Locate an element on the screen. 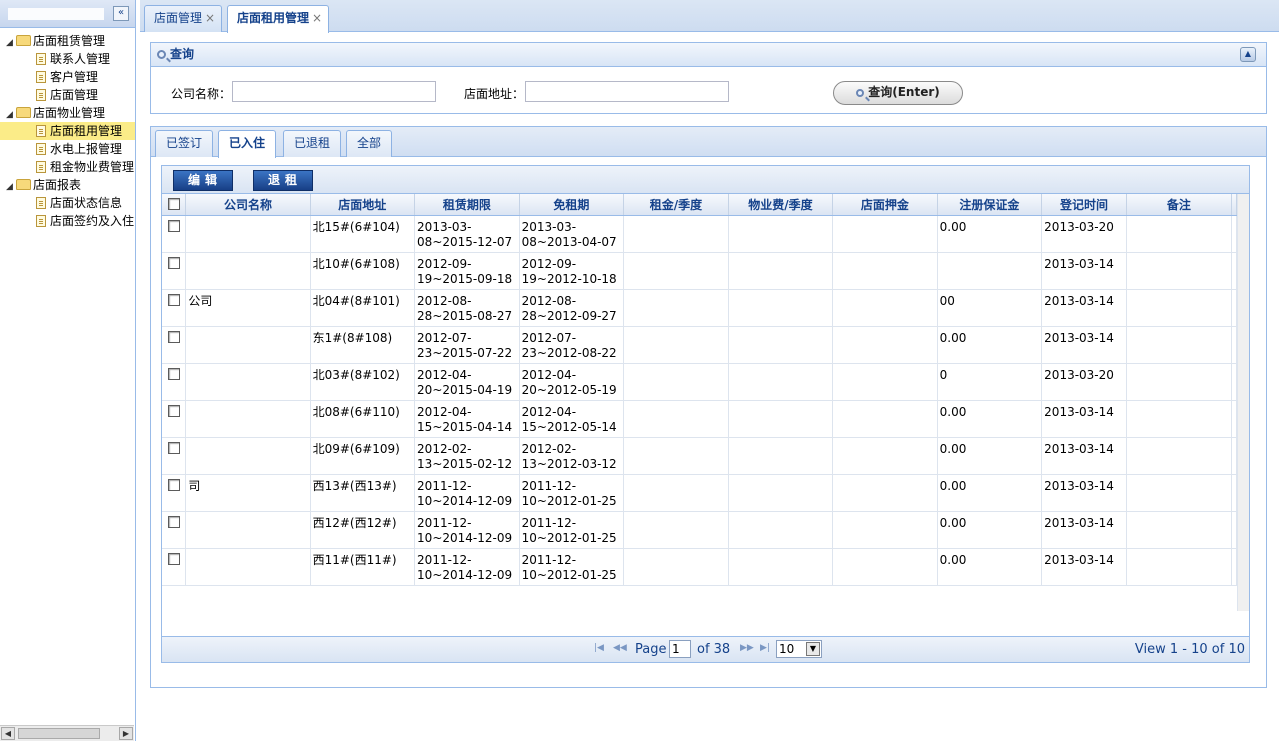  edit-button: 编辑 is located at coordinates (203, 180).